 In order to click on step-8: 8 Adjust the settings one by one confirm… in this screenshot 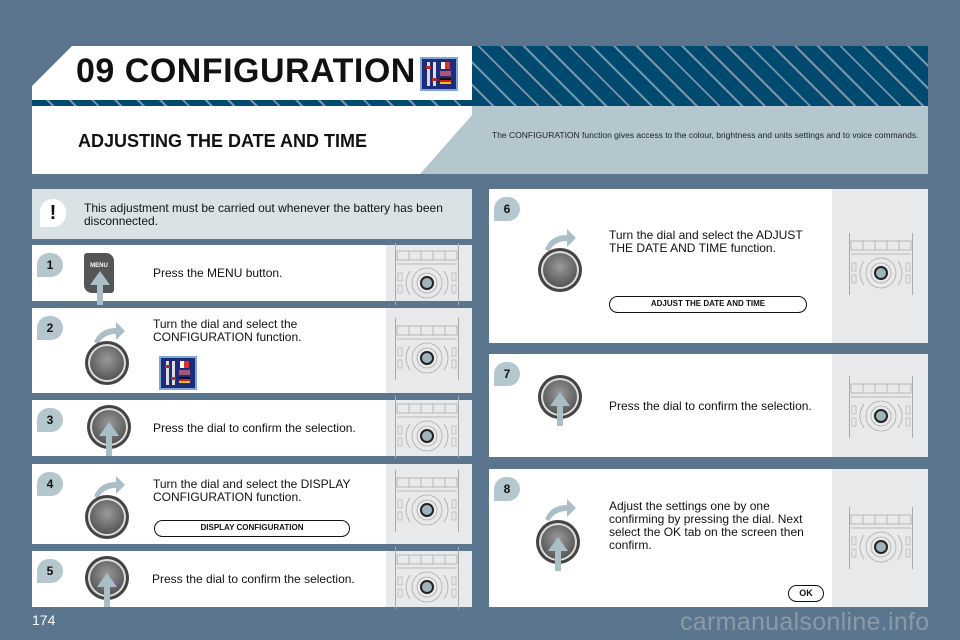, I will do `click(708, 538)`.